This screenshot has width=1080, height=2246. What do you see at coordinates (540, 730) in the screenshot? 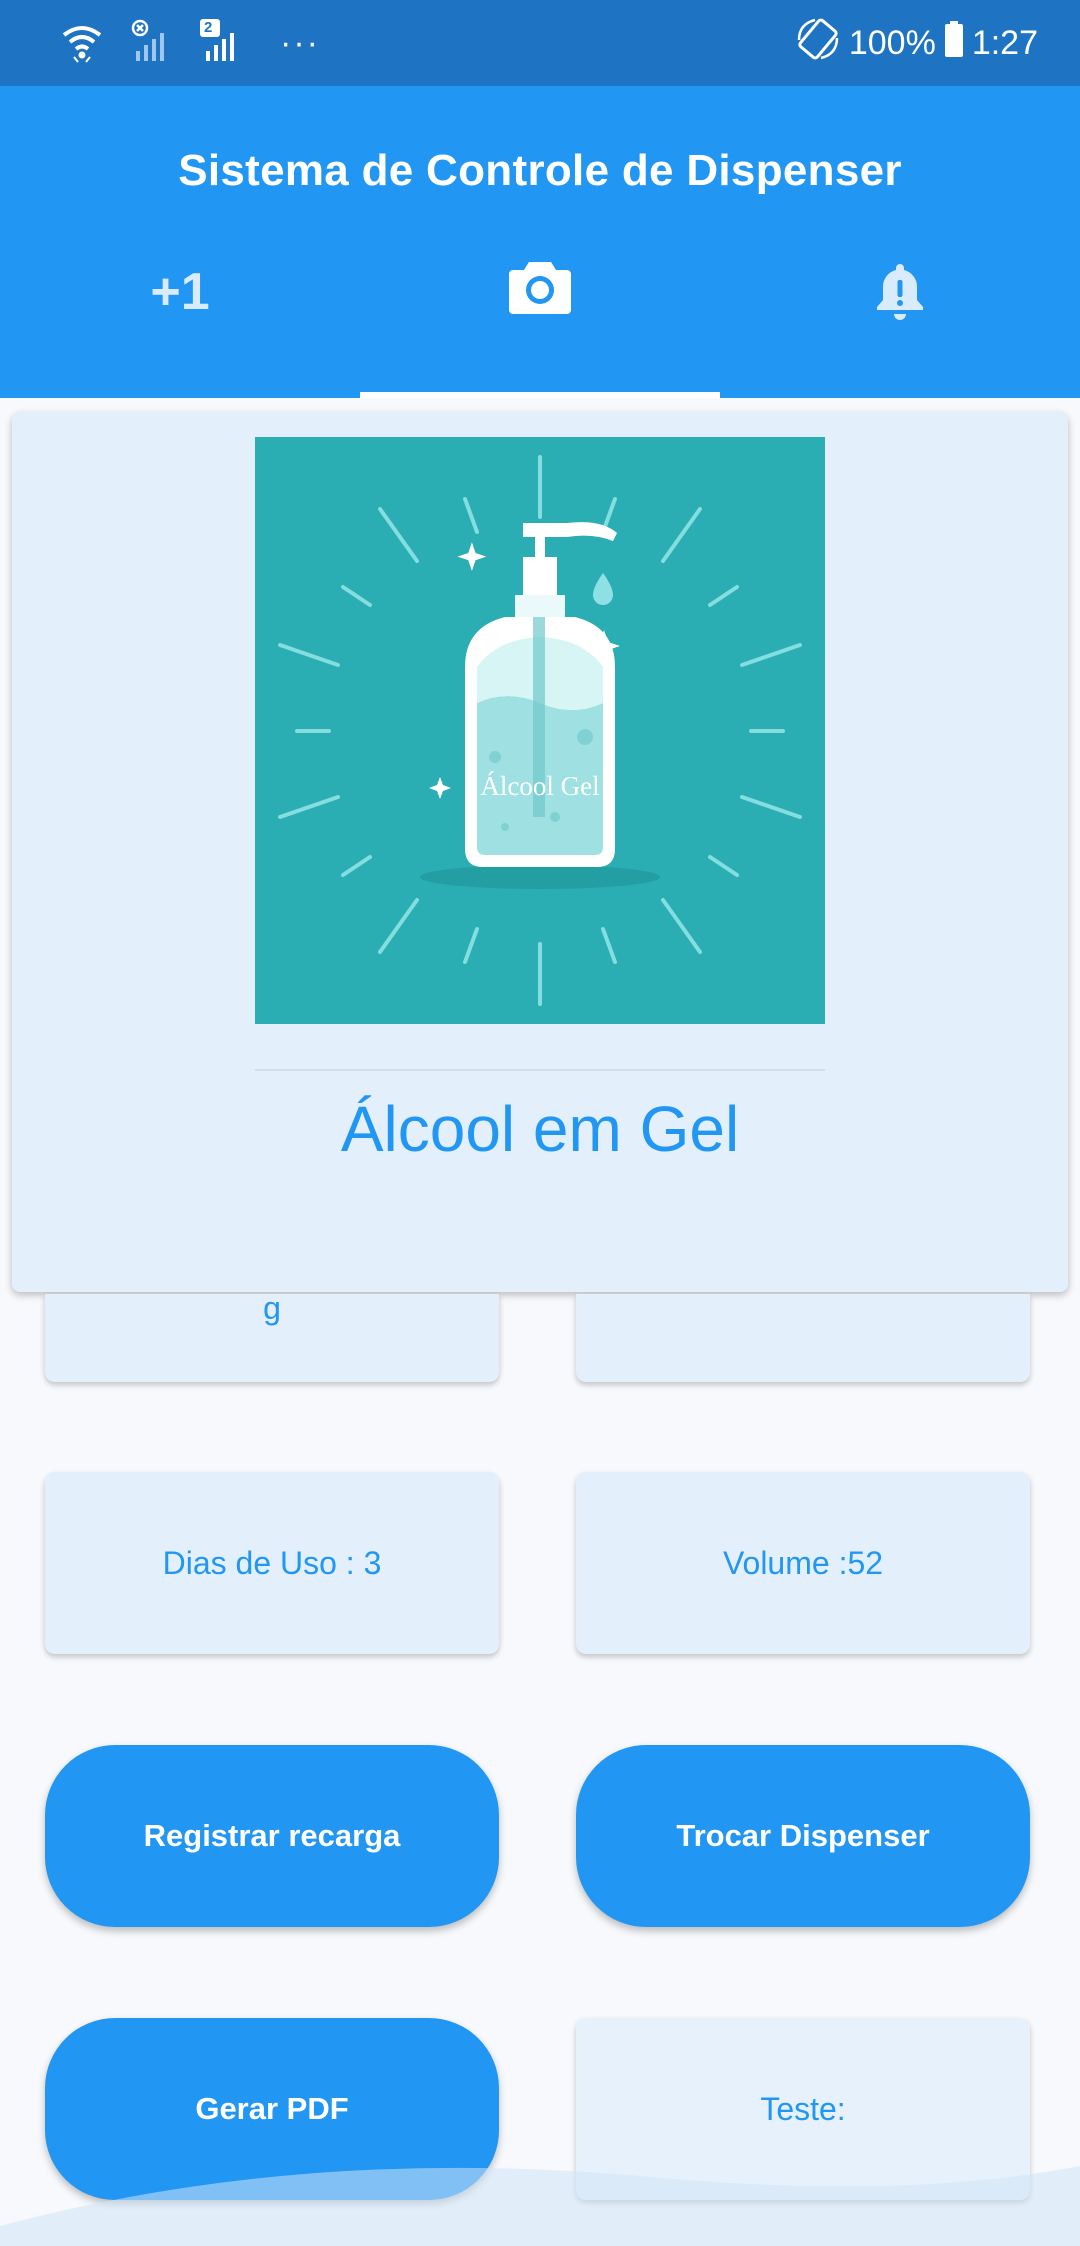
I see `product-image: Álcool Gel` at bounding box center [540, 730].